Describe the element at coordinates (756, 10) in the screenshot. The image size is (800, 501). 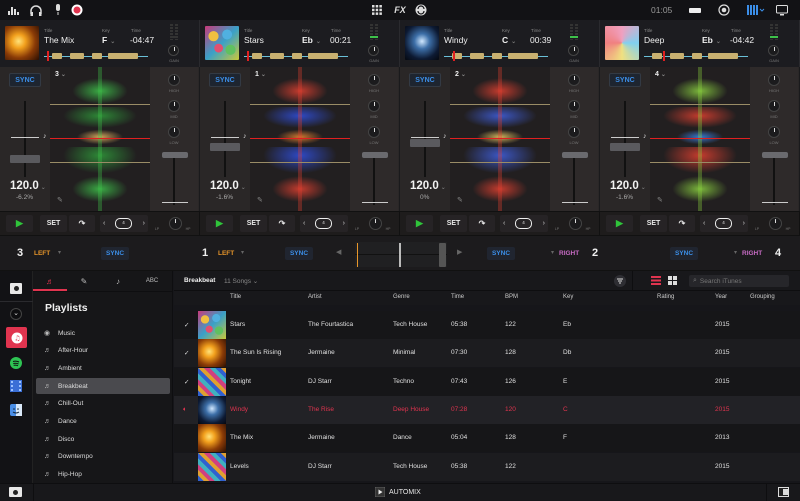
I see `layout-icon` at that location.